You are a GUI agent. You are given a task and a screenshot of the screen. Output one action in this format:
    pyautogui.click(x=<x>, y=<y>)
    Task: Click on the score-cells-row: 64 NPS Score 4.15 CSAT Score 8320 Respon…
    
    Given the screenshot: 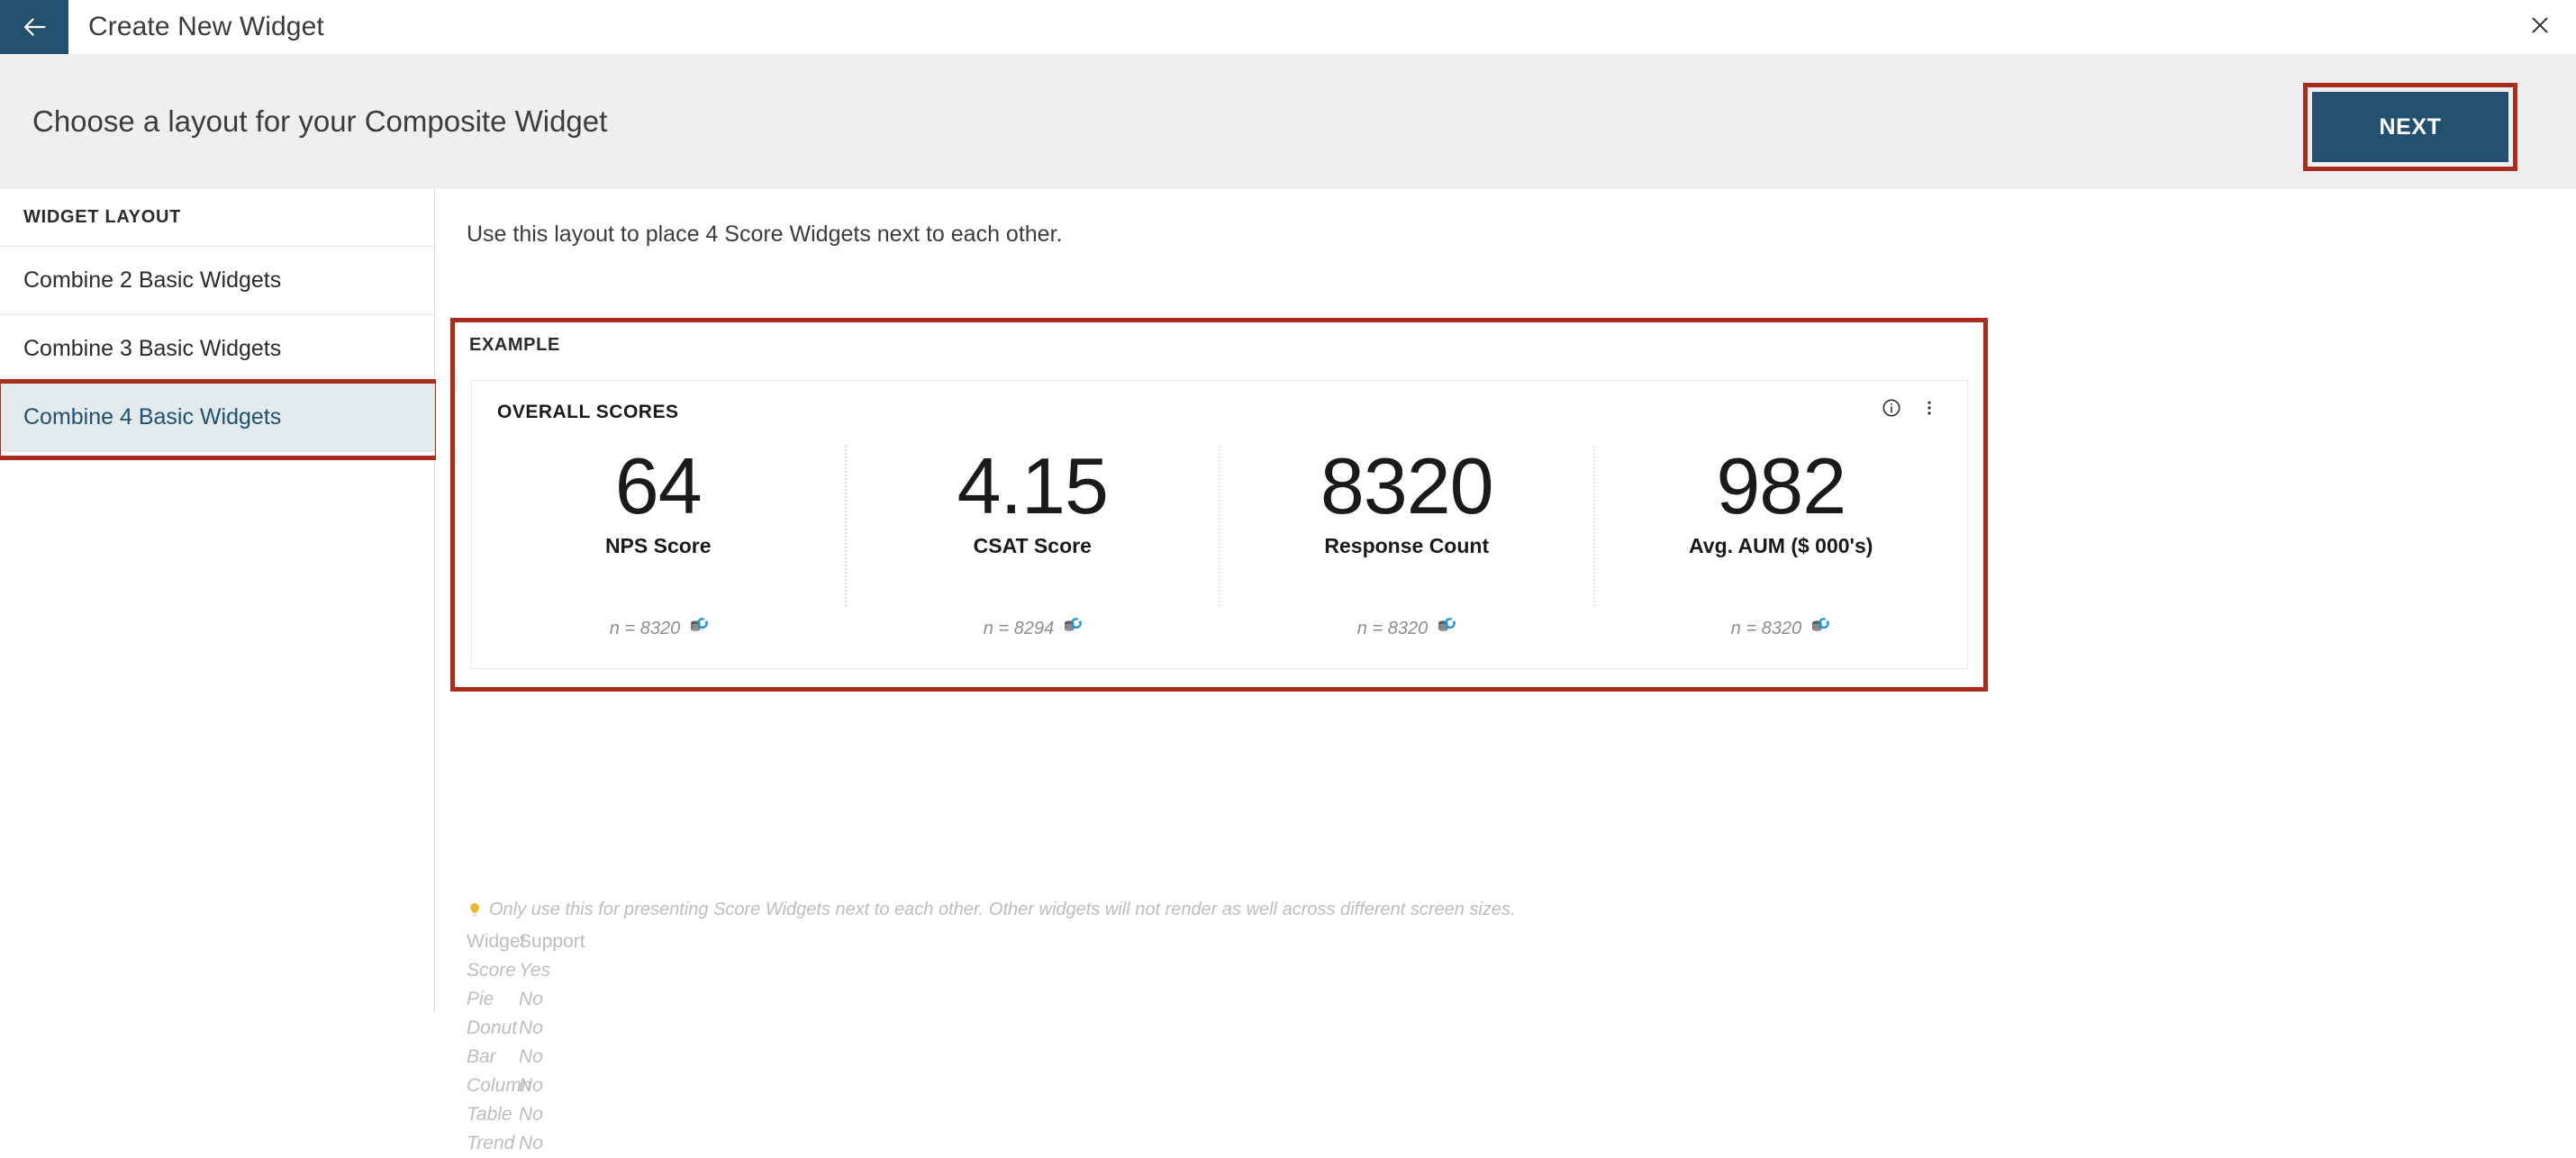 What is the action you would take?
    pyautogui.click(x=1219, y=526)
    